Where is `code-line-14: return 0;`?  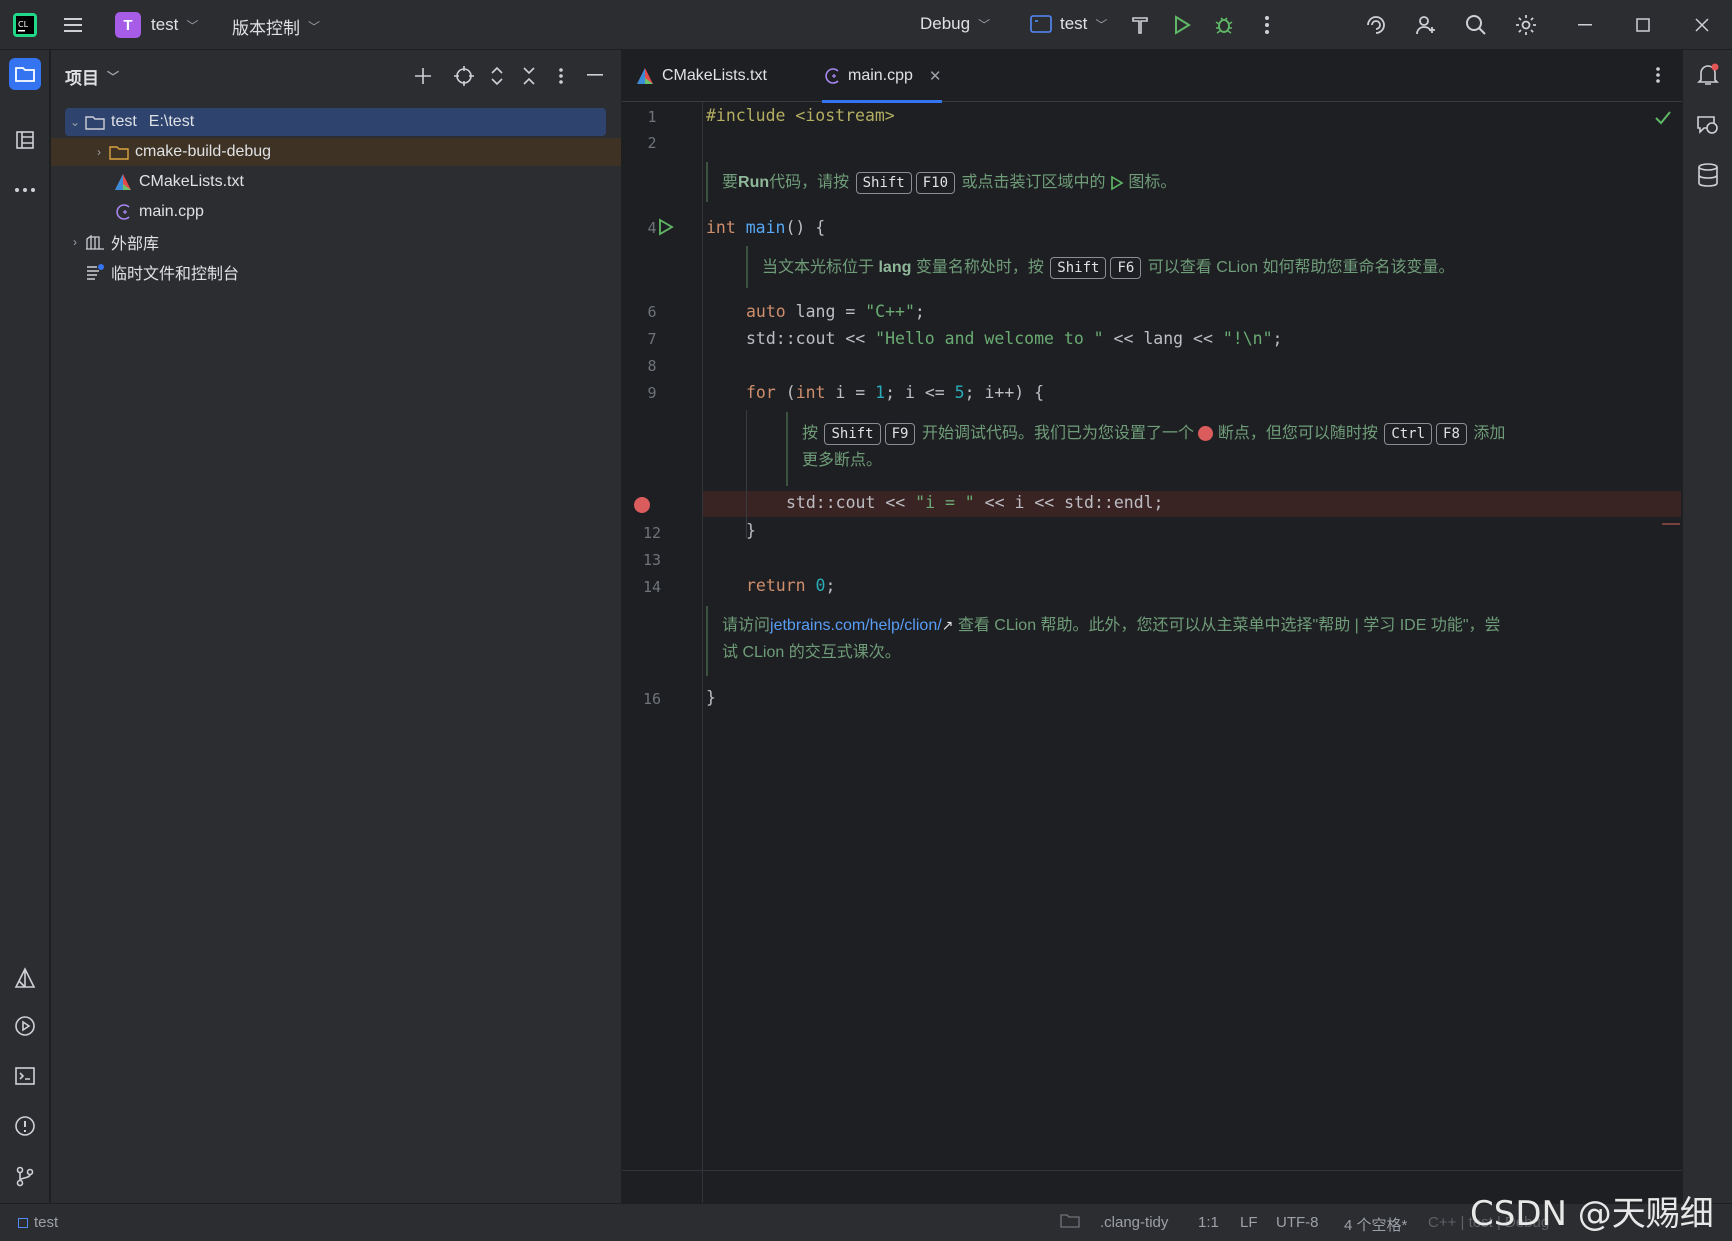
code-line-14: return 0; is located at coordinates (790, 585).